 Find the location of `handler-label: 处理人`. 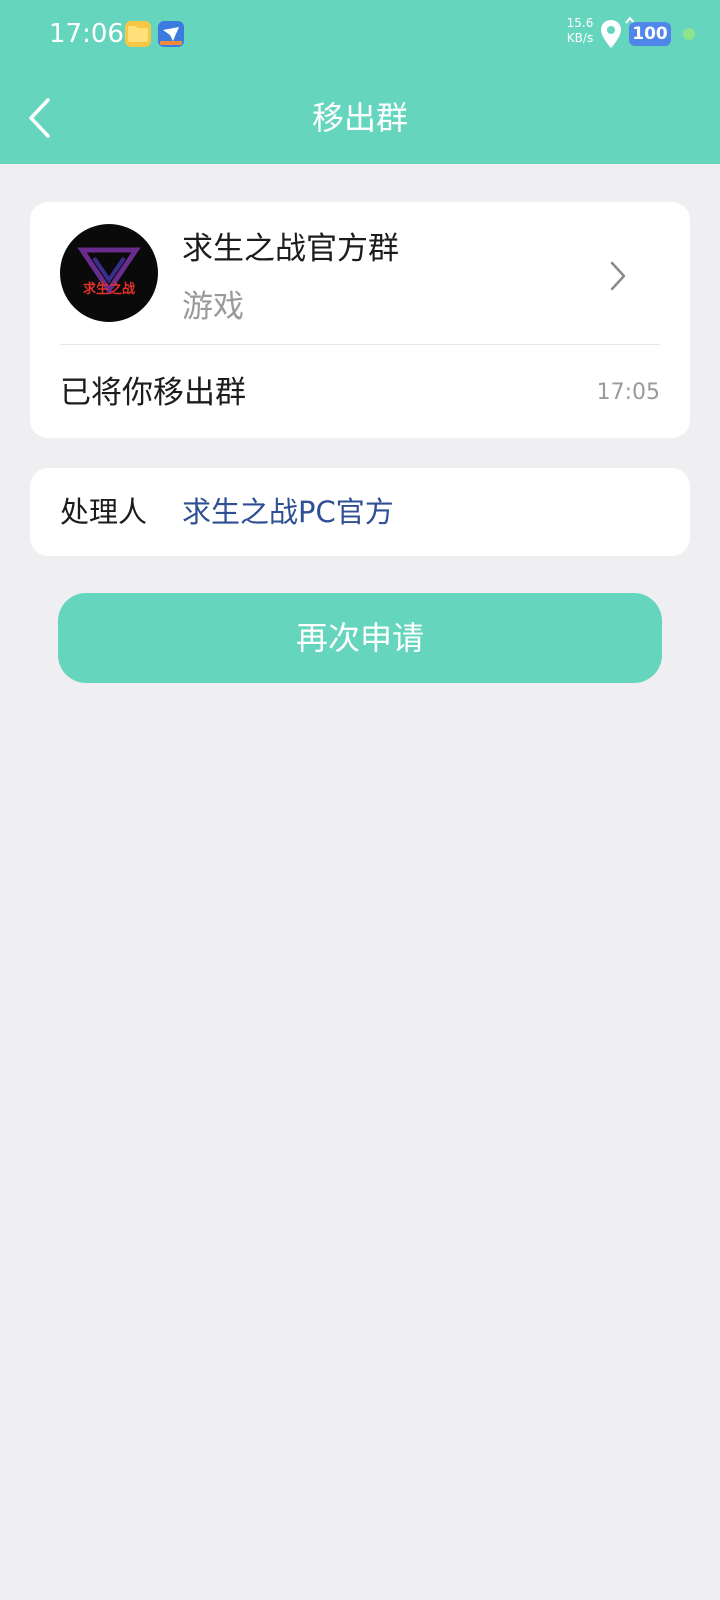

handler-label: 处理人 is located at coordinates (104, 512).